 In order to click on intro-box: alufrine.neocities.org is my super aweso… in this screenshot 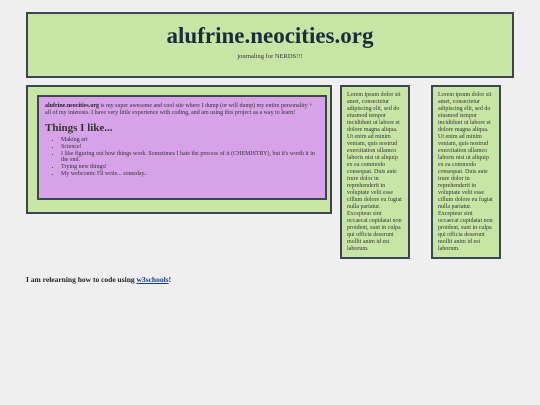, I will do `click(182, 147)`.